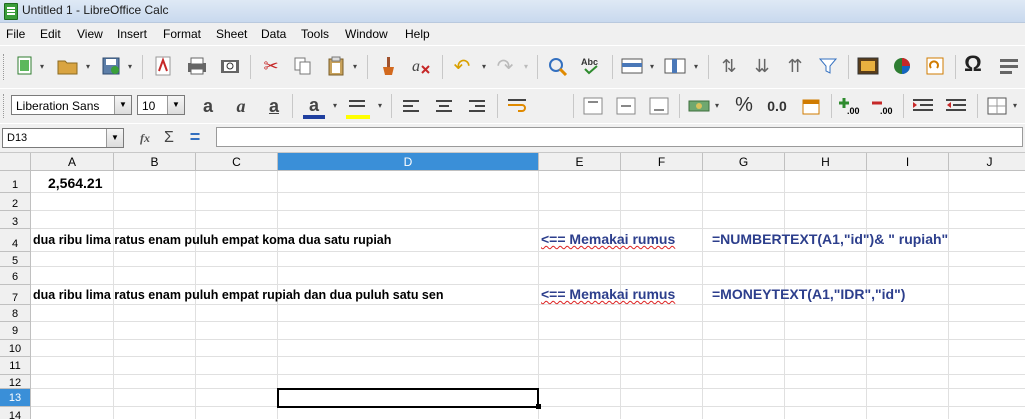 This screenshot has height=419, width=1025. What do you see at coordinates (237, 162) in the screenshot?
I see `column-header-c: C` at bounding box center [237, 162].